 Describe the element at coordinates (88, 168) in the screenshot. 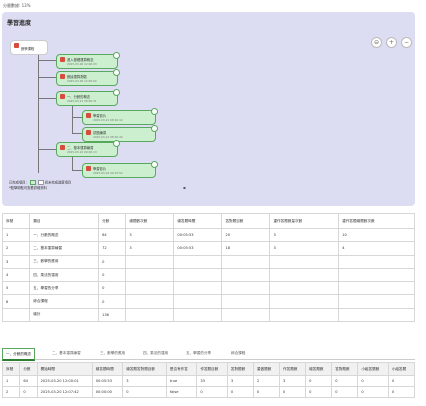

I see `video-icon` at that location.